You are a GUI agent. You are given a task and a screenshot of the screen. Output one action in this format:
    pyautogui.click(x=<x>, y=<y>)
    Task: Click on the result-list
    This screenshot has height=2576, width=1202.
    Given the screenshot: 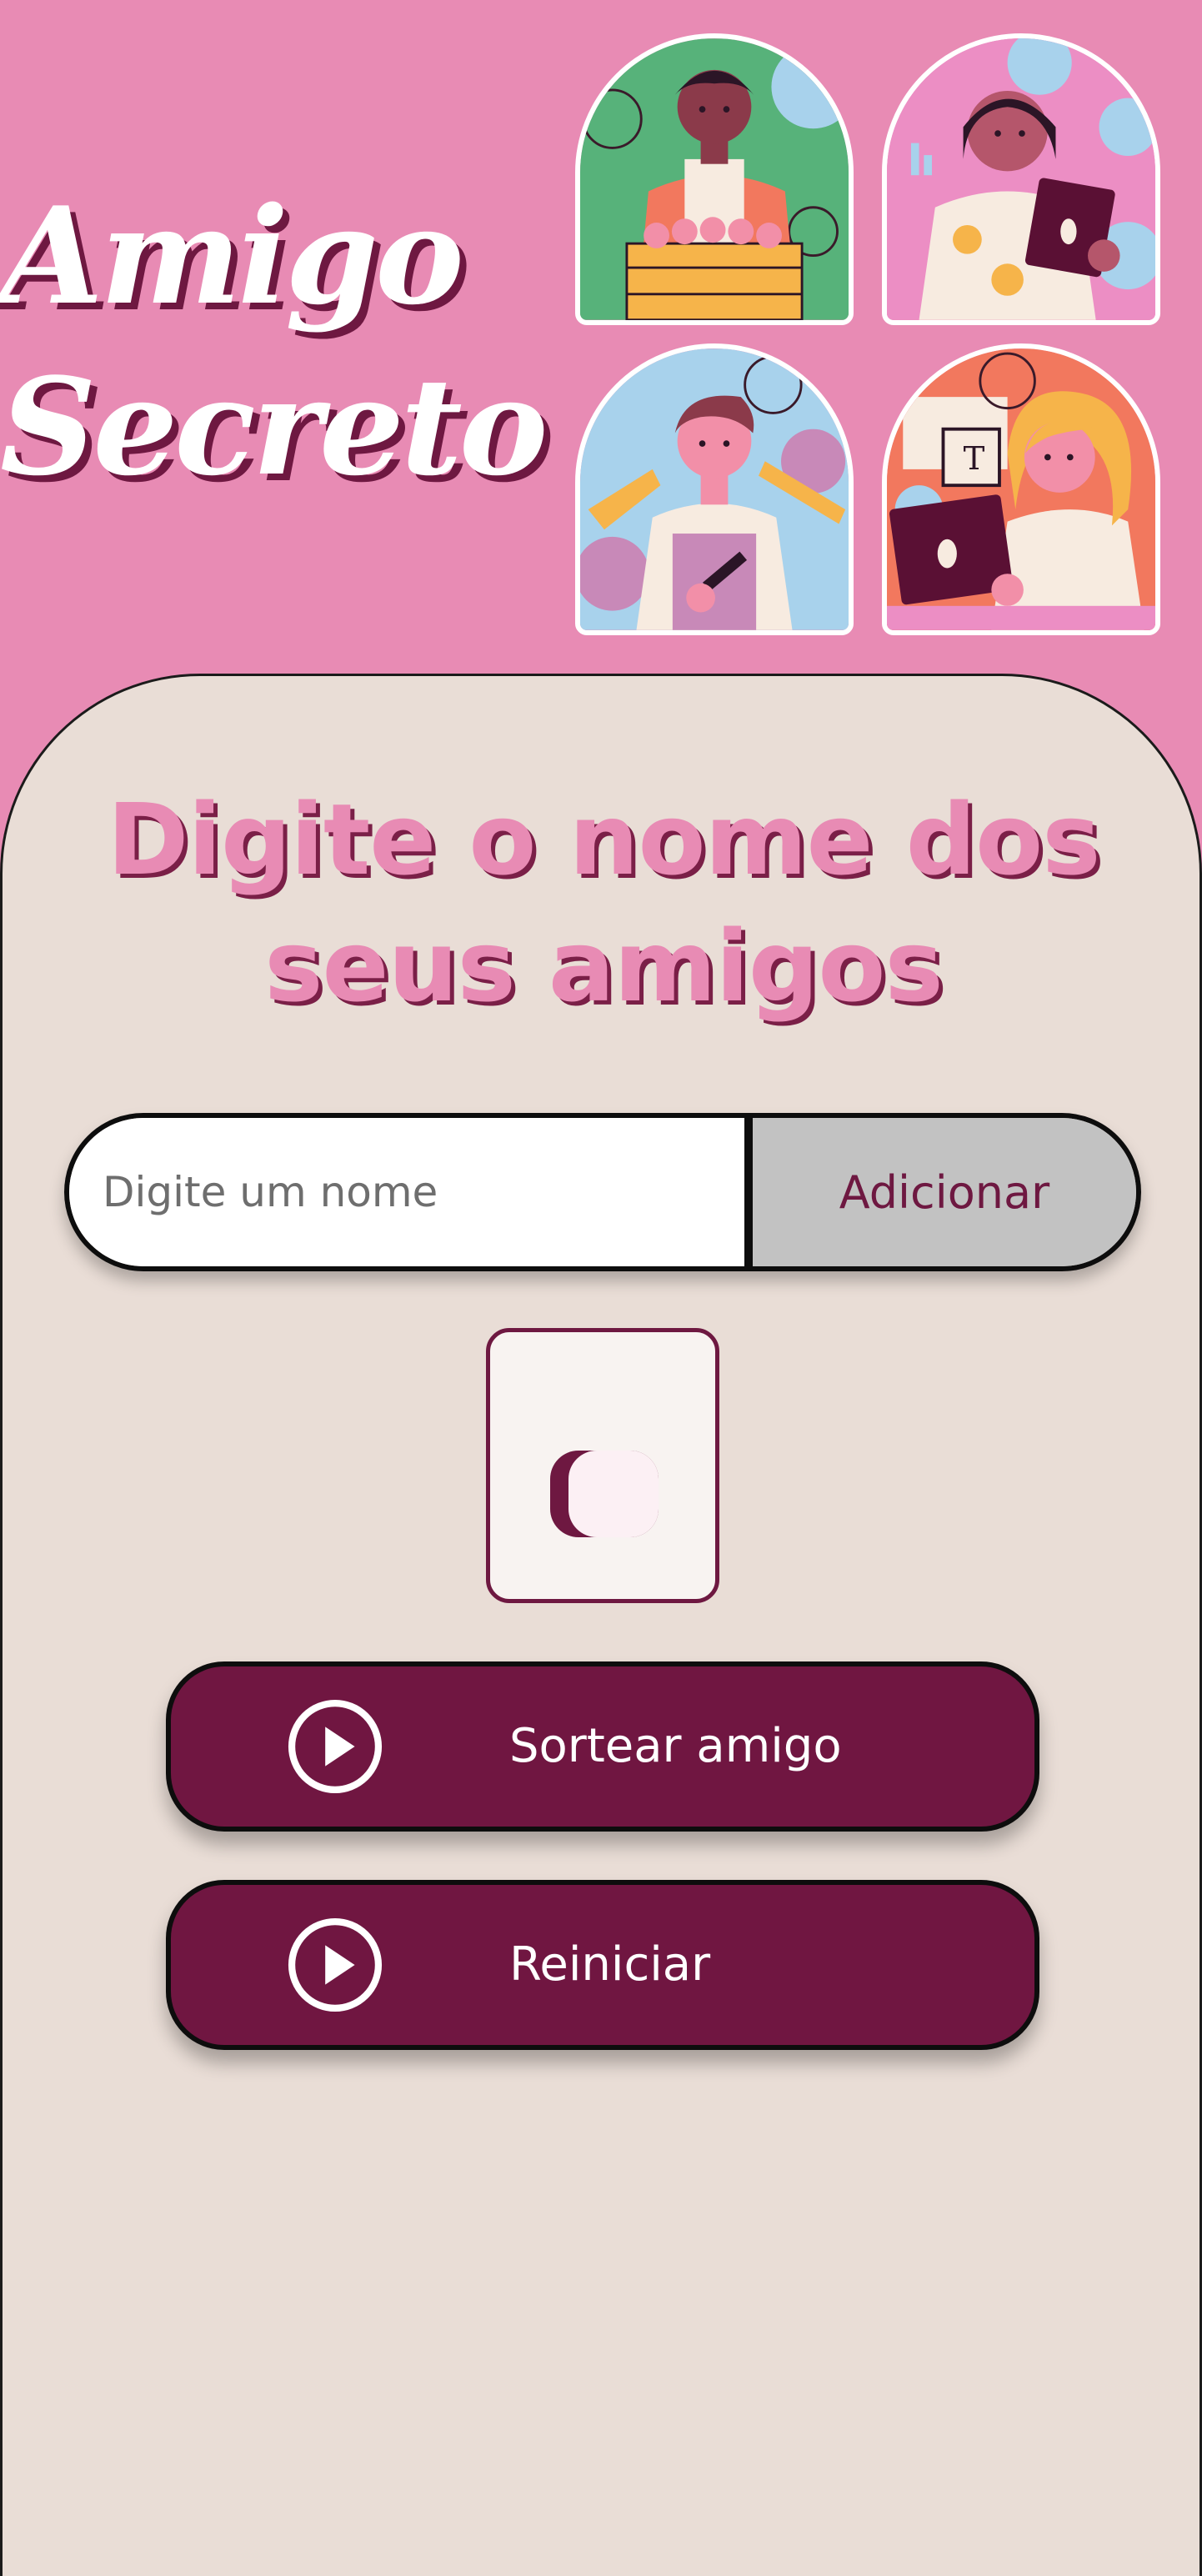 What is the action you would take?
    pyautogui.click(x=602, y=1465)
    